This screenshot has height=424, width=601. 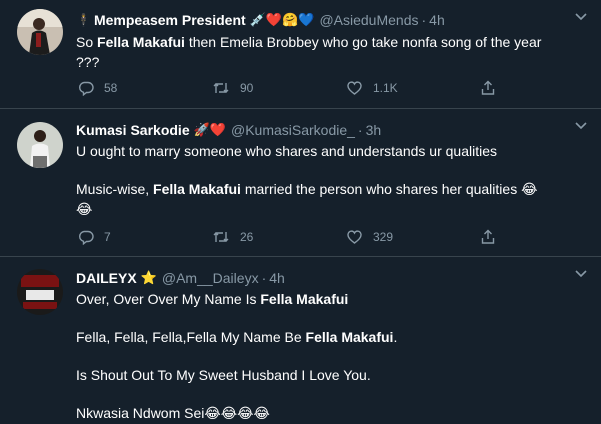 I want to click on reply-button: 58, so click(x=145, y=88).